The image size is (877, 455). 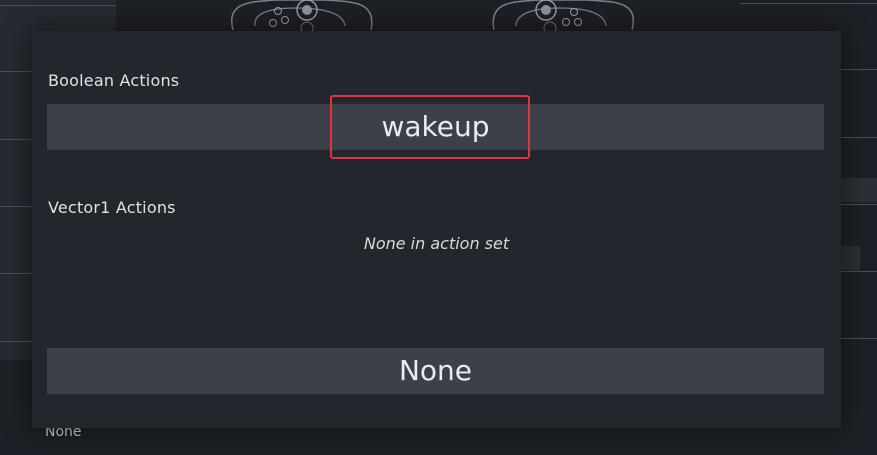 I want to click on boolean-actions-heading: Boolean Actions, so click(x=114, y=80).